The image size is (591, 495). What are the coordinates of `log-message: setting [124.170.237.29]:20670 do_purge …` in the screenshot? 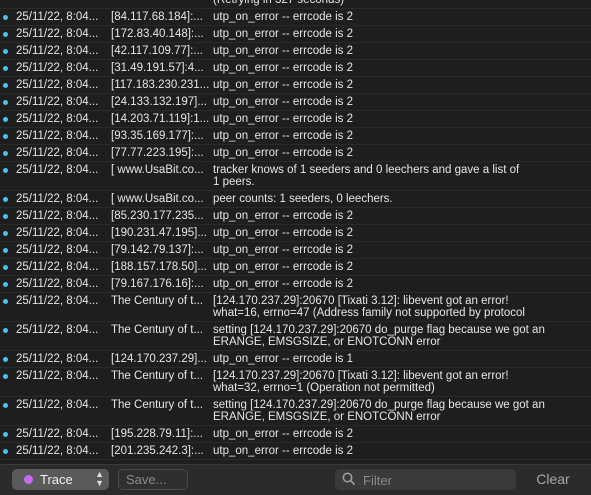 It's located at (402, 336).